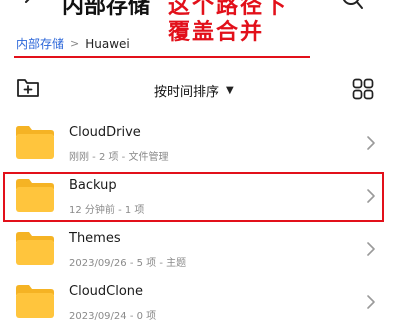 Image resolution: width=396 pixels, height=330 pixels. Describe the element at coordinates (40, 43) in the screenshot. I see `breadcrumb-root: 内部存储` at that location.